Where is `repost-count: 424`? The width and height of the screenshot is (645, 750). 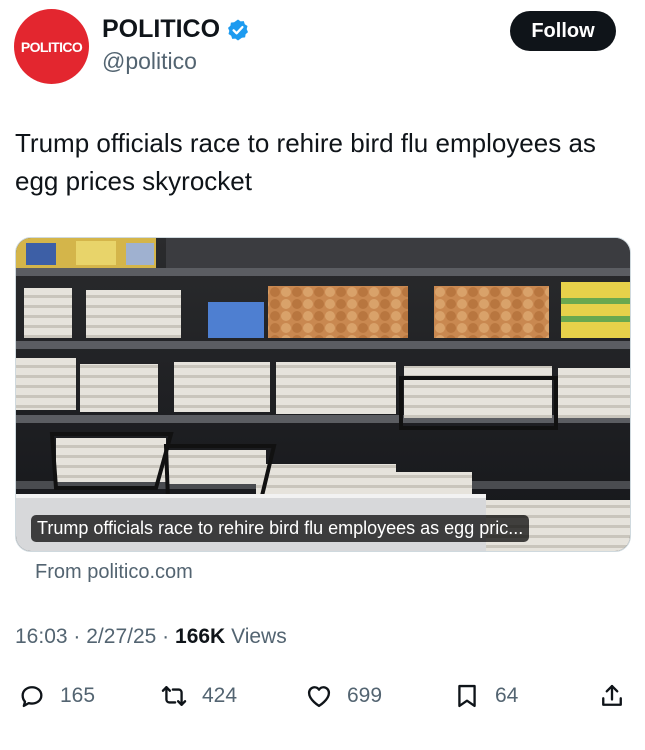 repost-count: 424 is located at coordinates (220, 695).